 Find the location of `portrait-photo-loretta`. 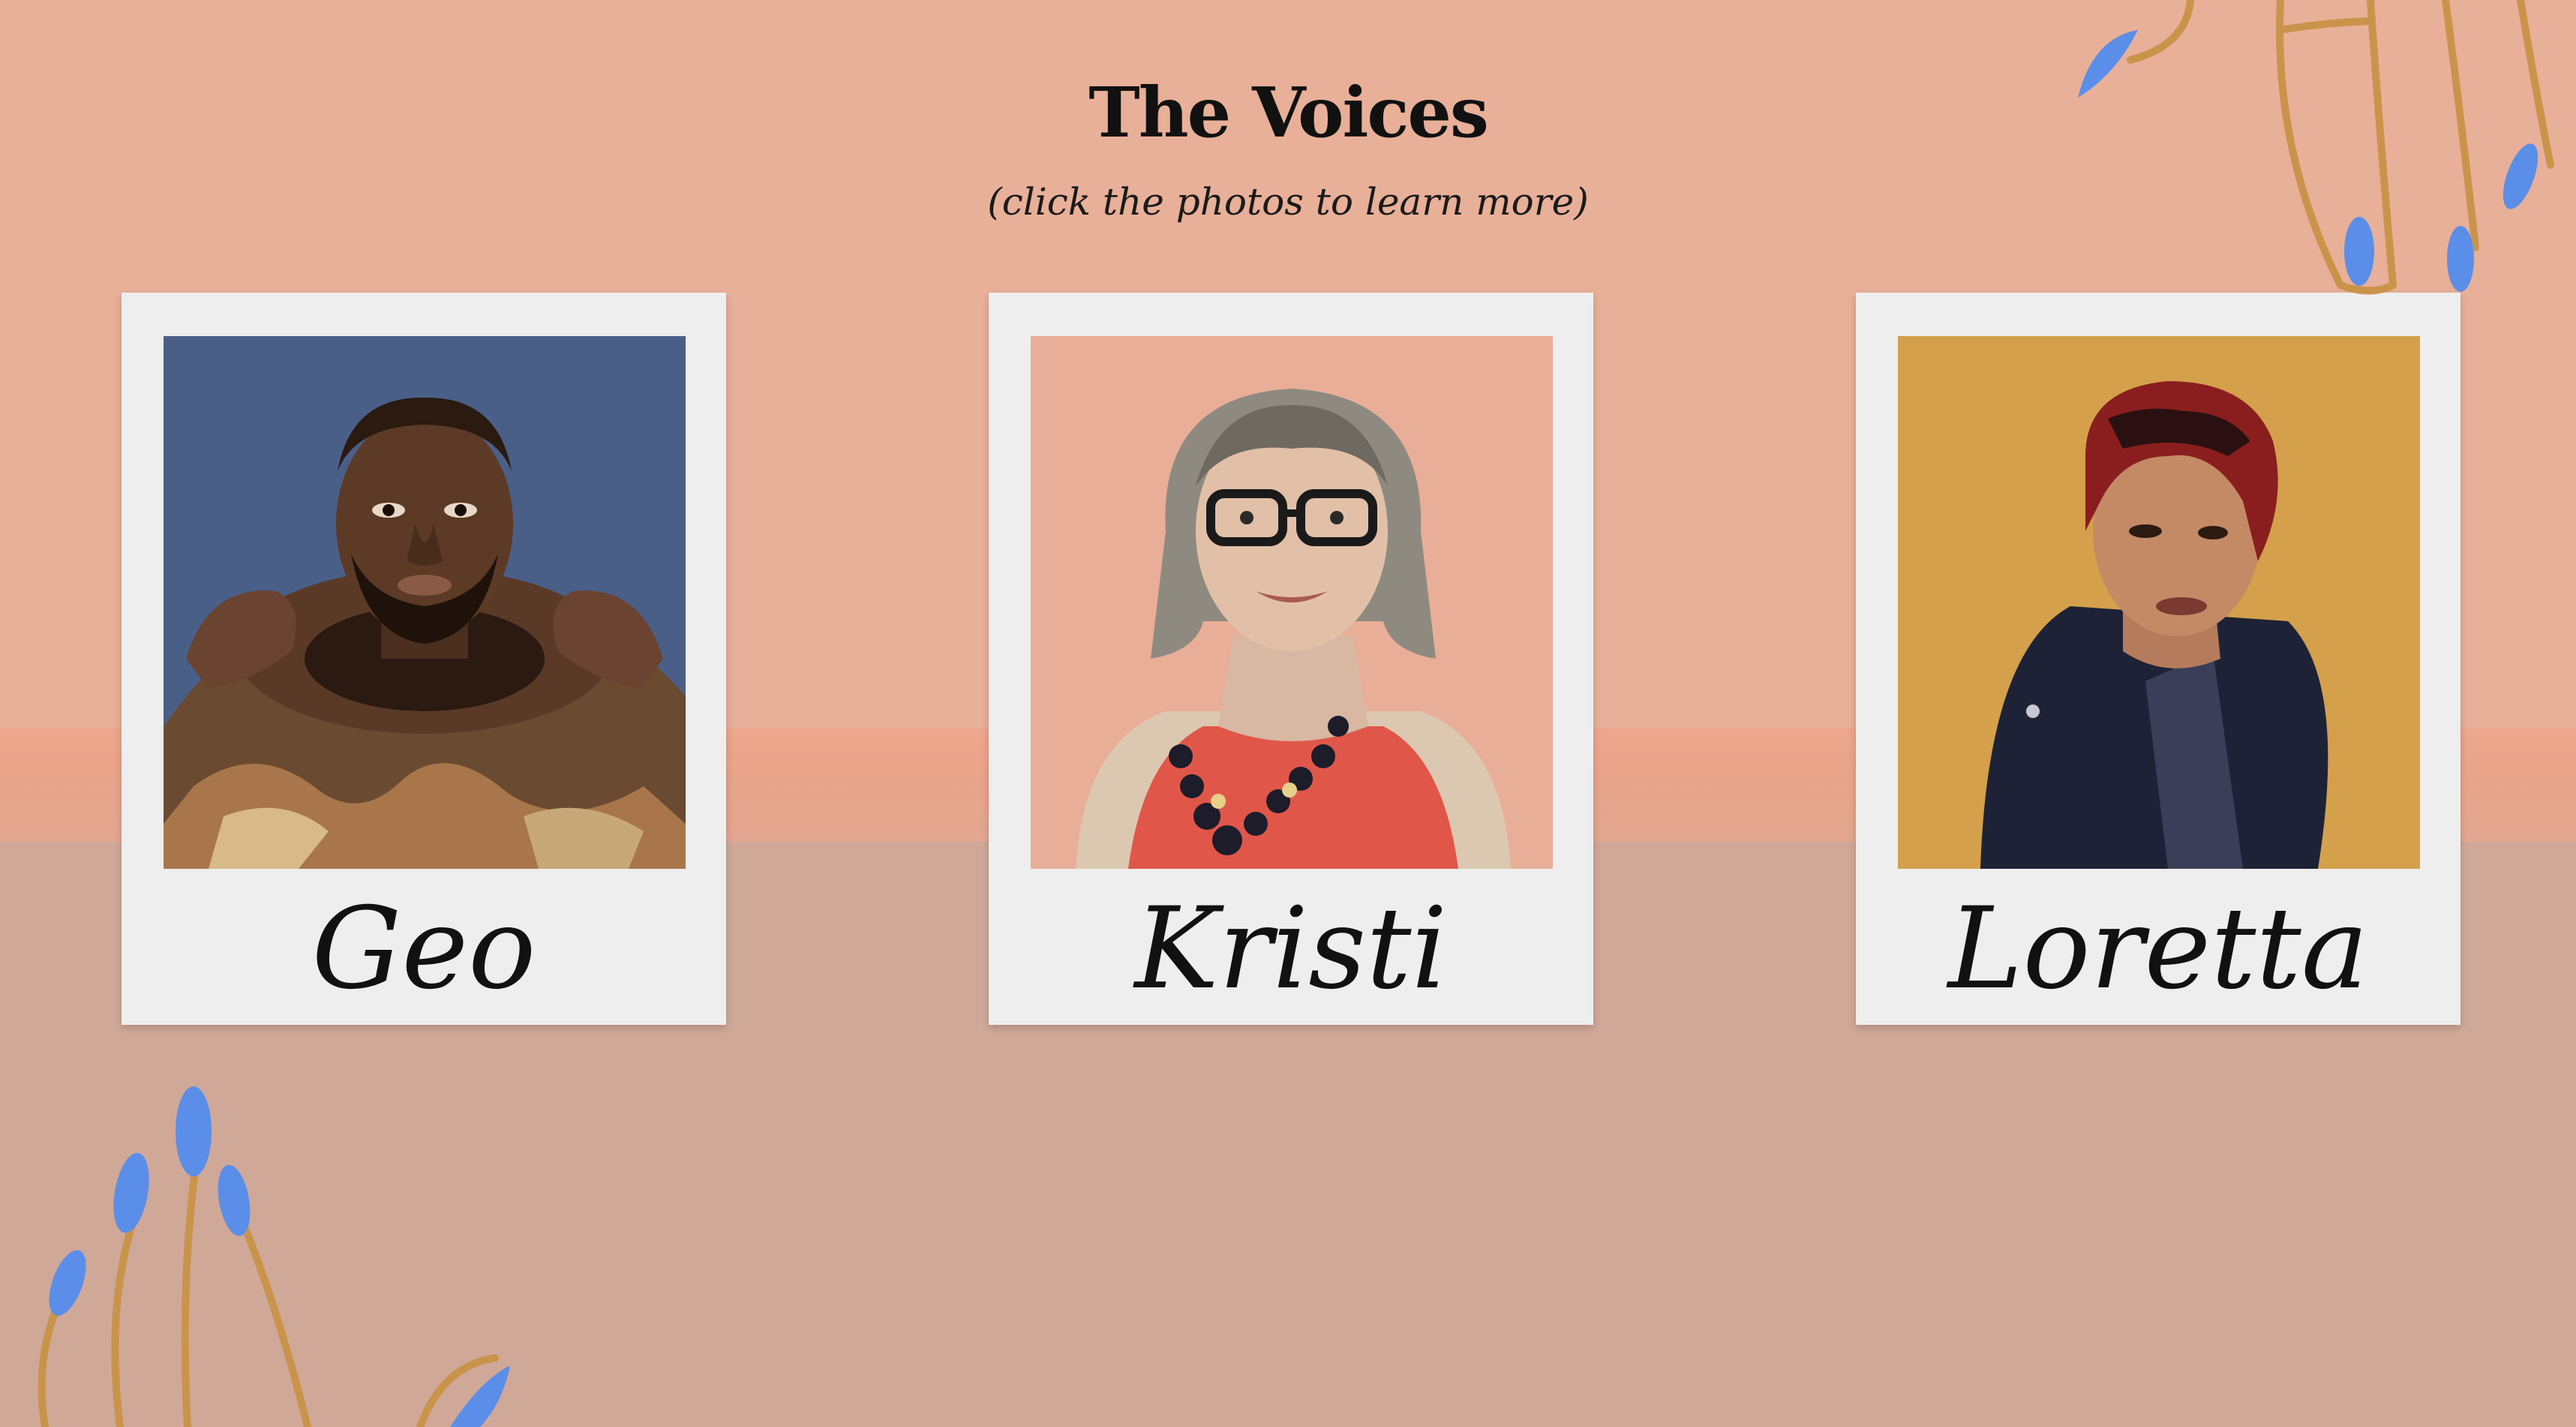

portrait-photo-loretta is located at coordinates (2159, 602).